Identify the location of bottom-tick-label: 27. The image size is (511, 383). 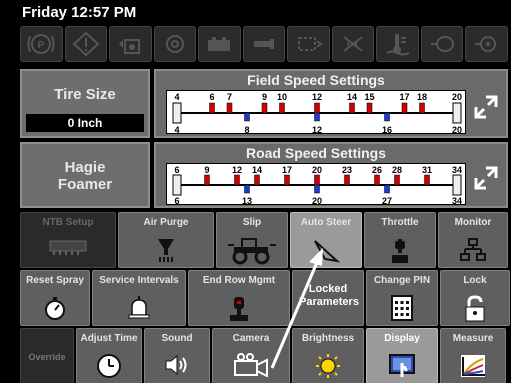
(387, 200).